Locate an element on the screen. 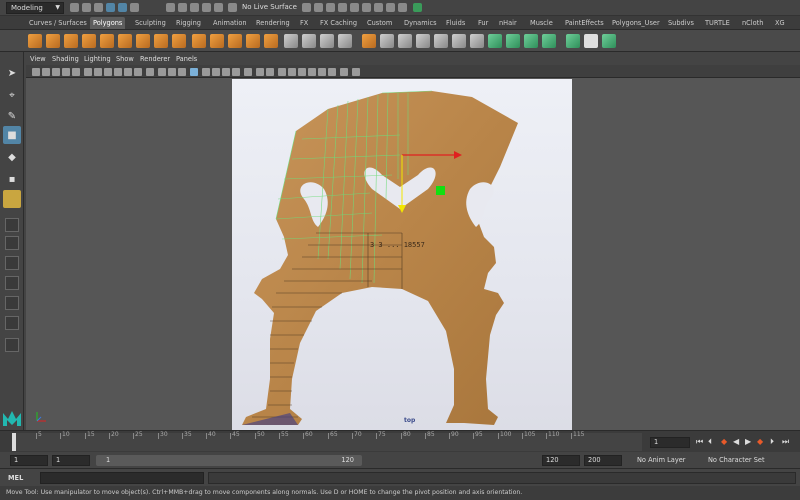 This screenshot has height=500, width=800. lasso-tool-icon: ⌖ is located at coordinates (12, 95).